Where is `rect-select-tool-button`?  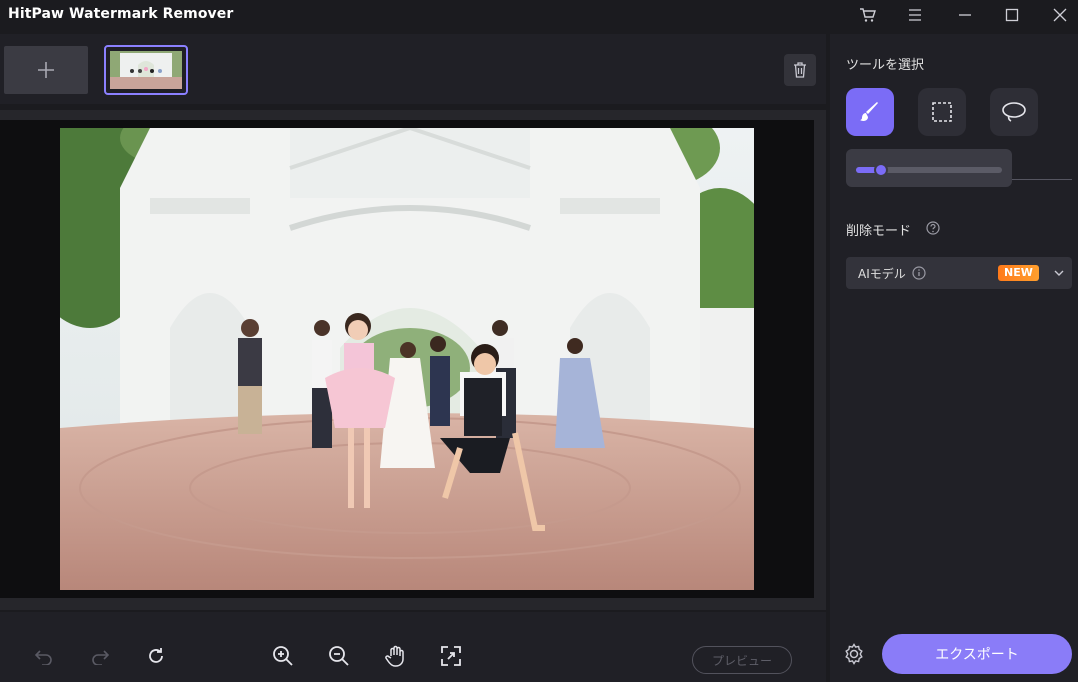 rect-select-tool-button is located at coordinates (942, 112).